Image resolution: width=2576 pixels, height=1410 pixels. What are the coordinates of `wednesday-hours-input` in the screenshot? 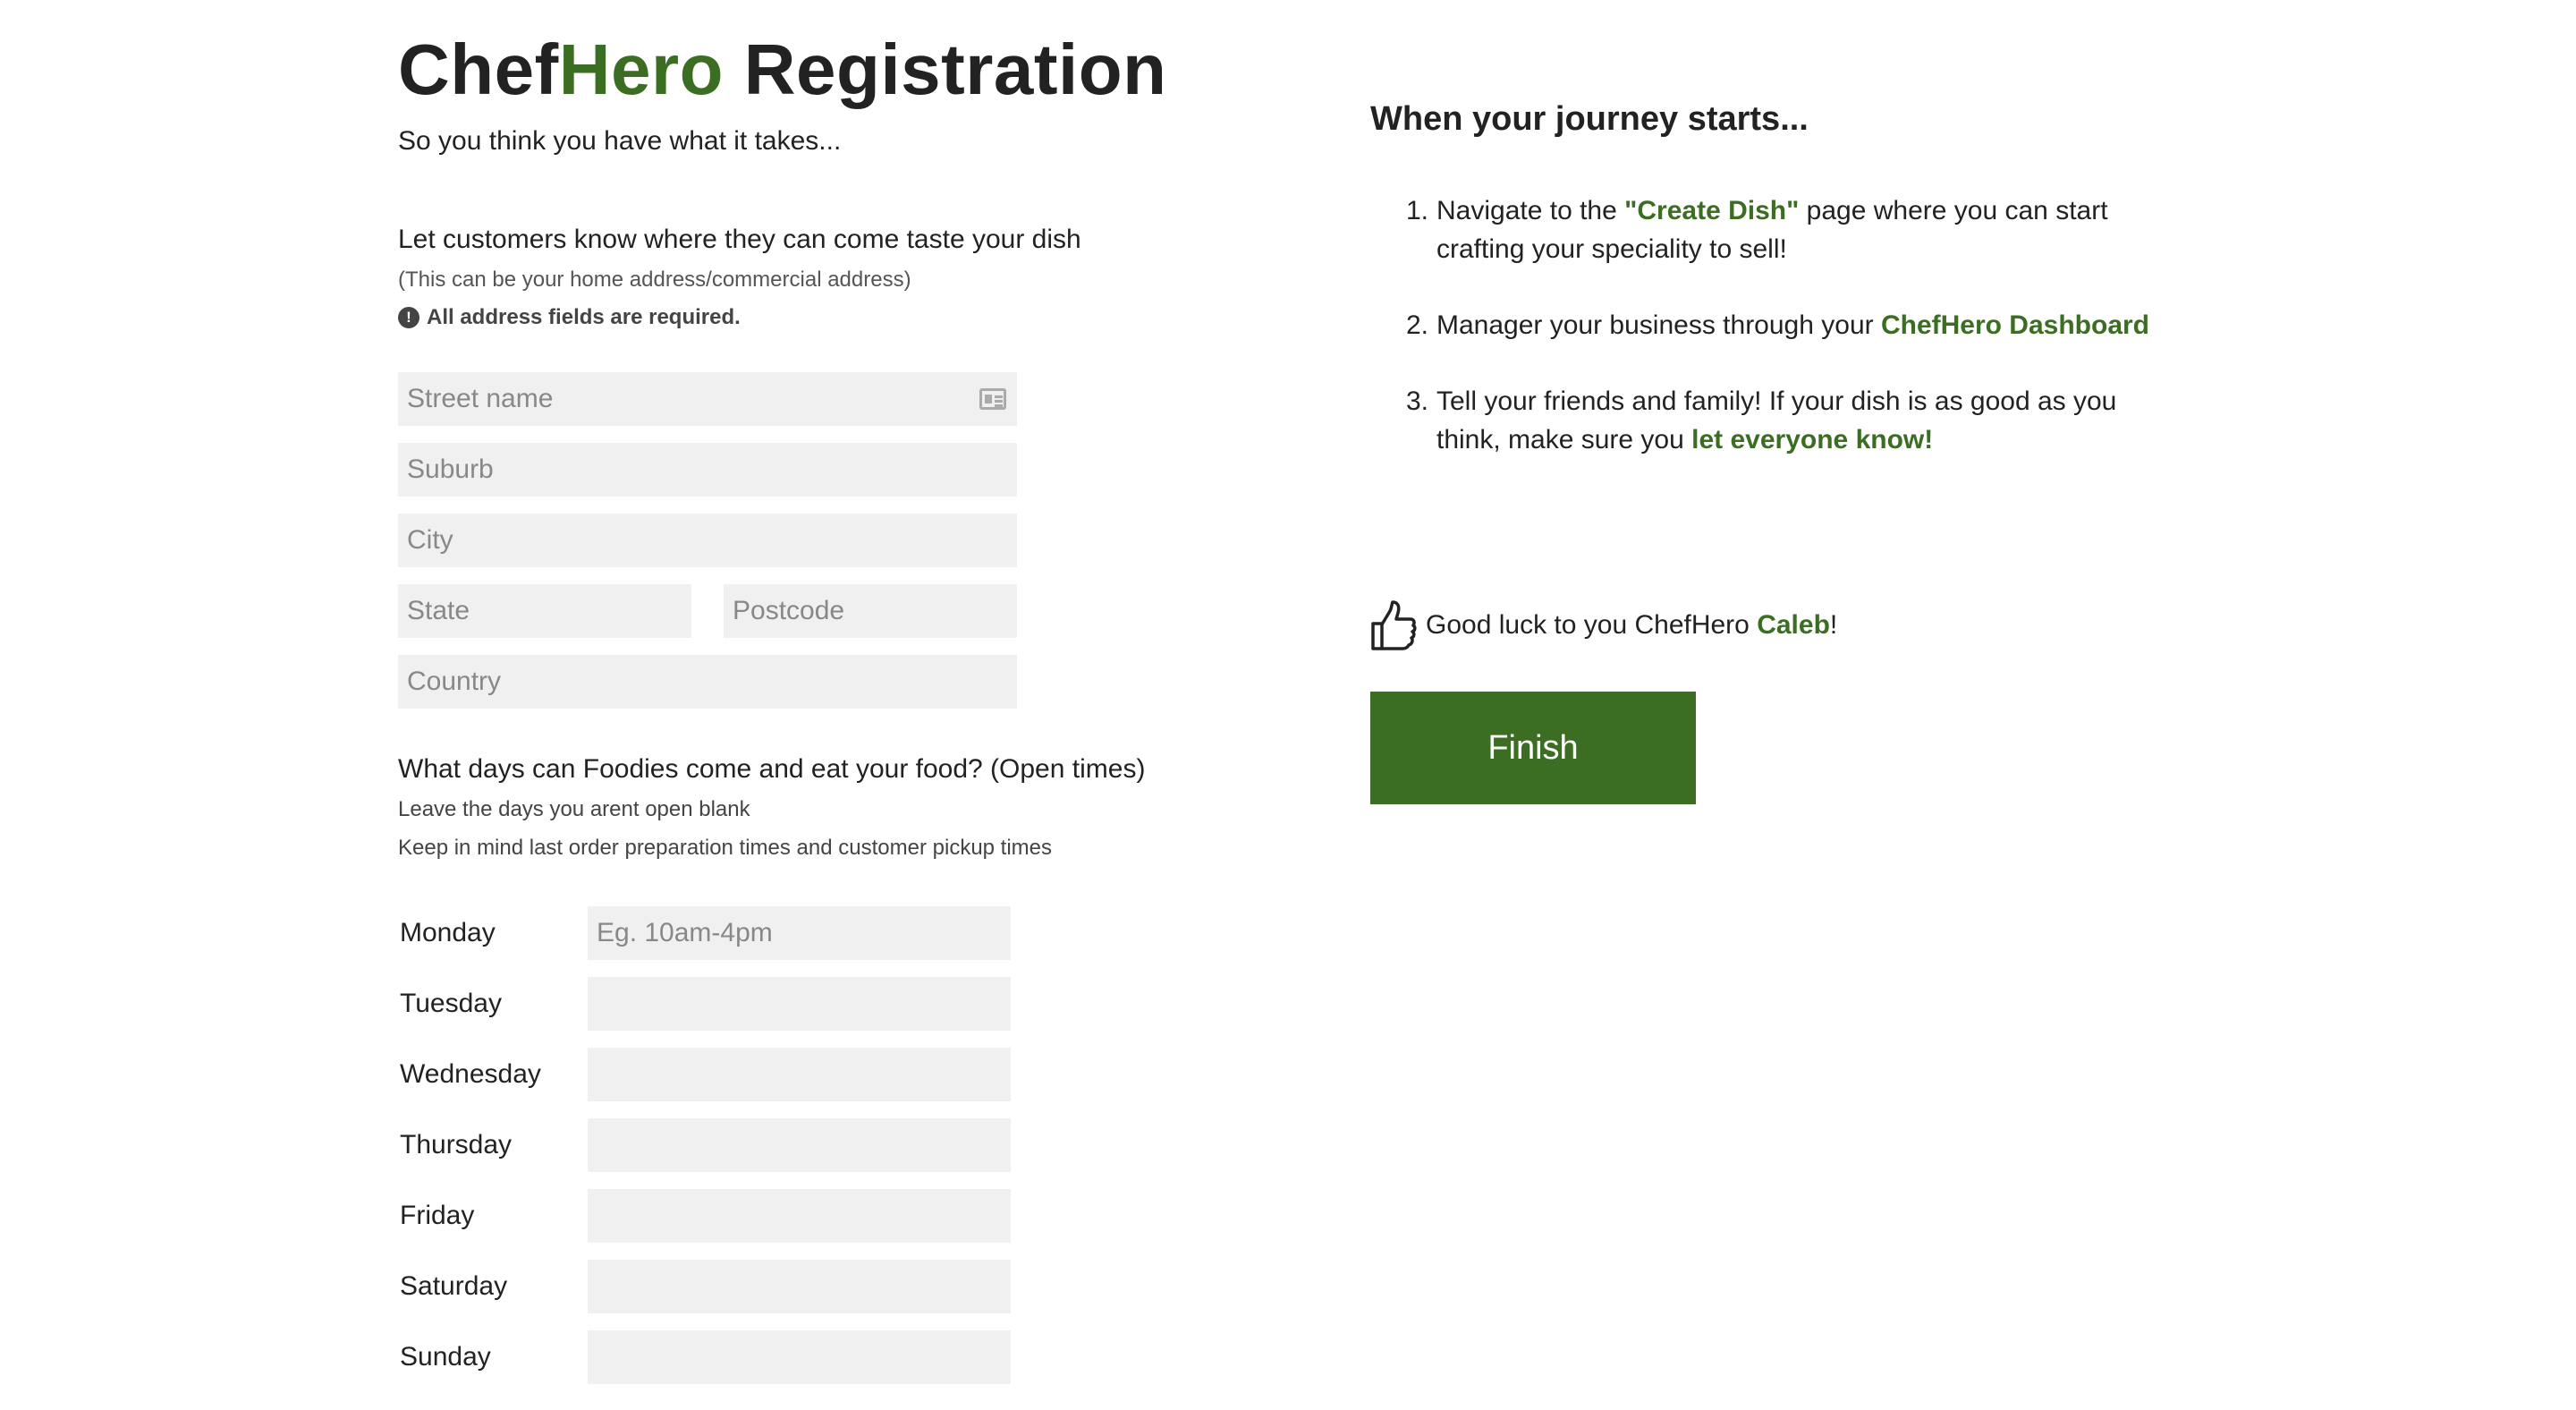 It's located at (799, 1075).